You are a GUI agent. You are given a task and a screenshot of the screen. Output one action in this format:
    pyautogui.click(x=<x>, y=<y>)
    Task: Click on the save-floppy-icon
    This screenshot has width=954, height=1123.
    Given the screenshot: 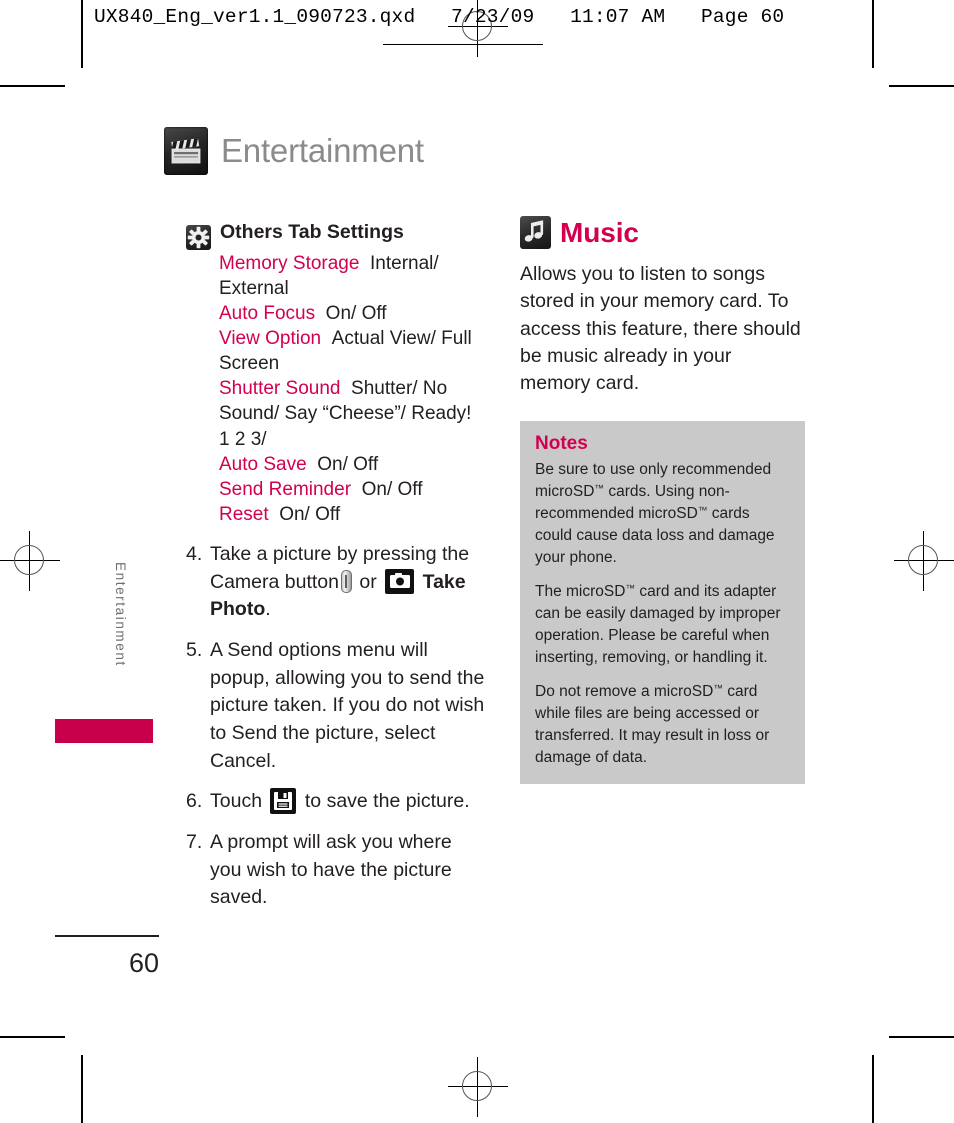 What is the action you would take?
    pyautogui.click(x=283, y=801)
    